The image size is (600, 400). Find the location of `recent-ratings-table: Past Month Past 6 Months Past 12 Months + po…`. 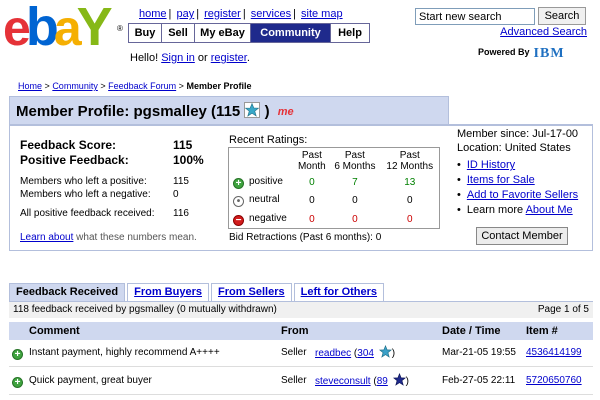

recent-ratings-table: Past Month Past 6 Months Past 12 Months + po… is located at coordinates (334, 188).